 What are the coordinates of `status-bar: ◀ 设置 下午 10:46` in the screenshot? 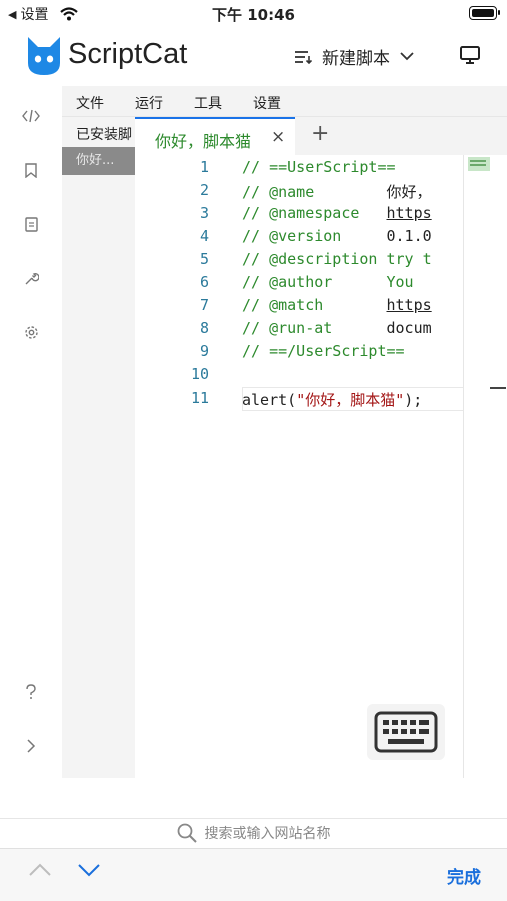 It's located at (253, 14).